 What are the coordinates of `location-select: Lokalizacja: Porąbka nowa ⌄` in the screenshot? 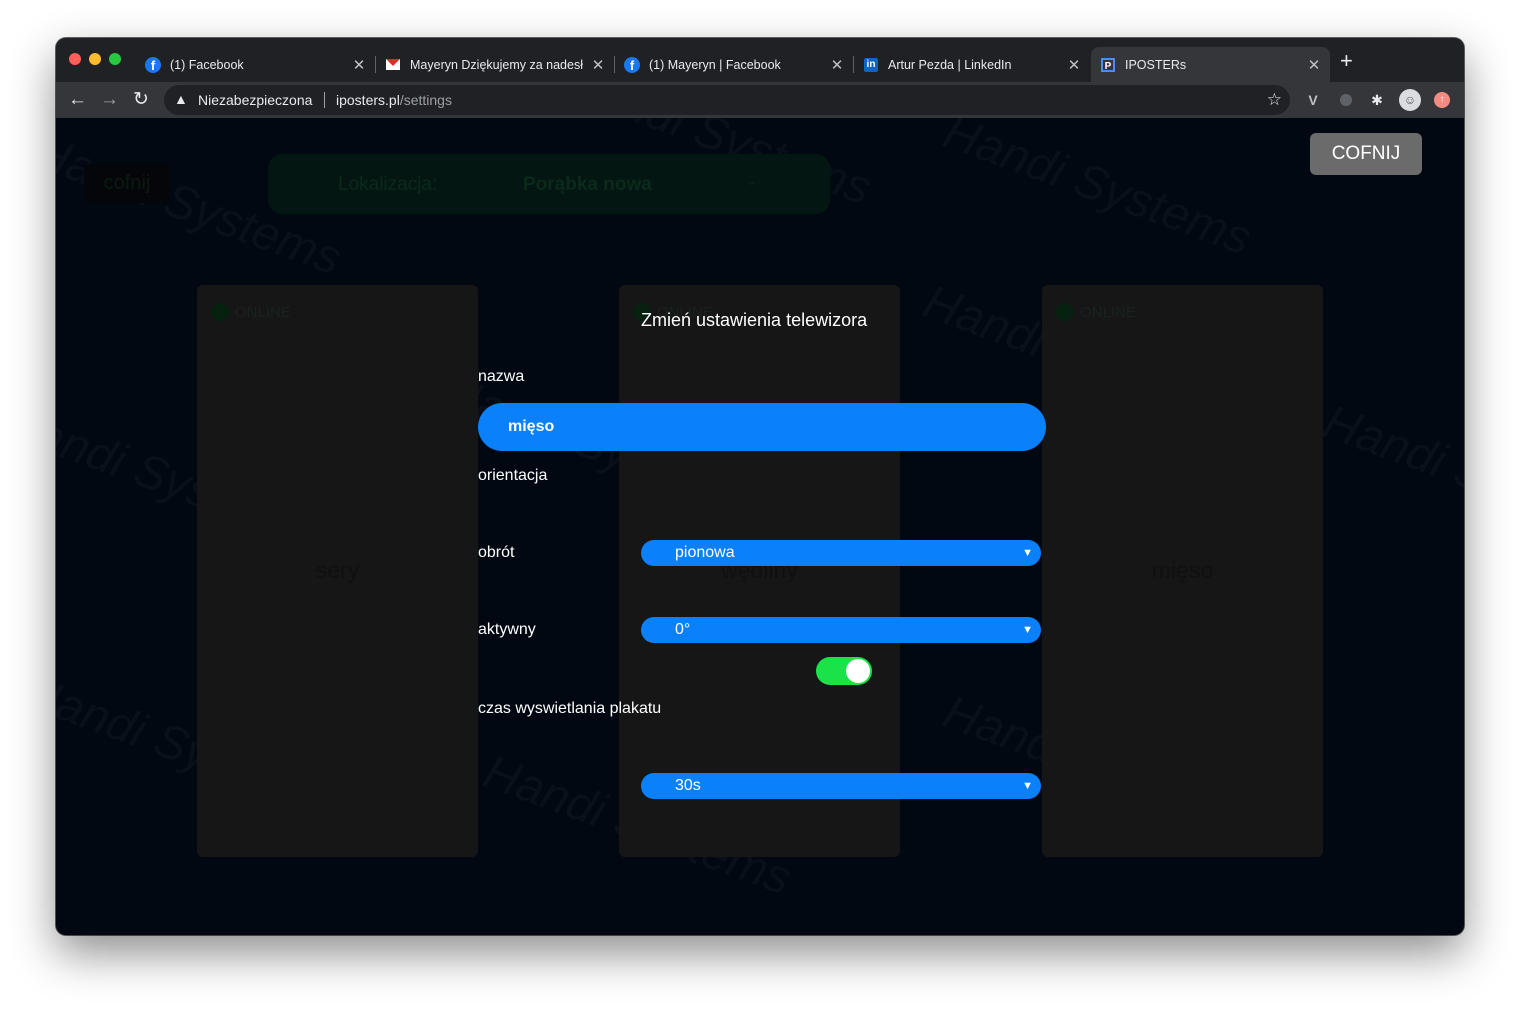 It's located at (549, 184).